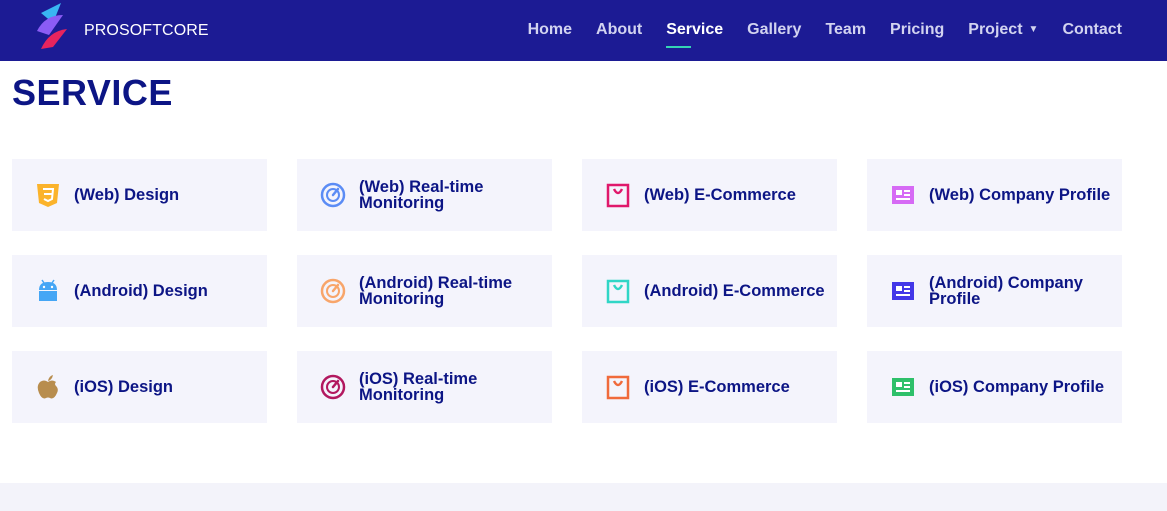 The image size is (1167, 511). Describe the element at coordinates (146, 31) in the screenshot. I see `brand-name: PROSOFTCORE` at that location.